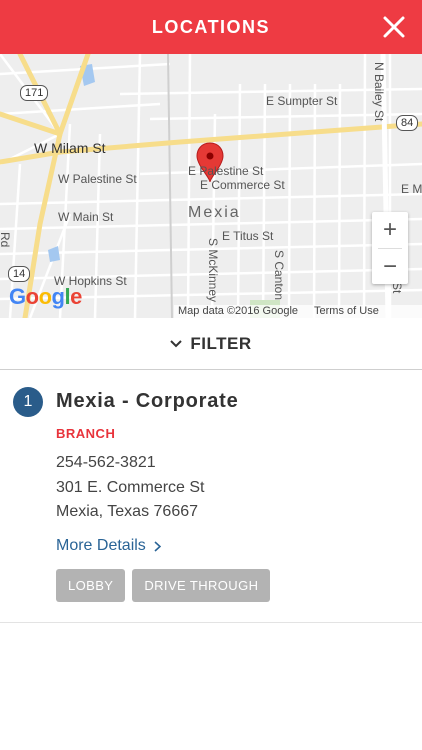 The height and width of the screenshot is (750, 422). I want to click on header-bar: LOCATIONS, so click(211, 27).